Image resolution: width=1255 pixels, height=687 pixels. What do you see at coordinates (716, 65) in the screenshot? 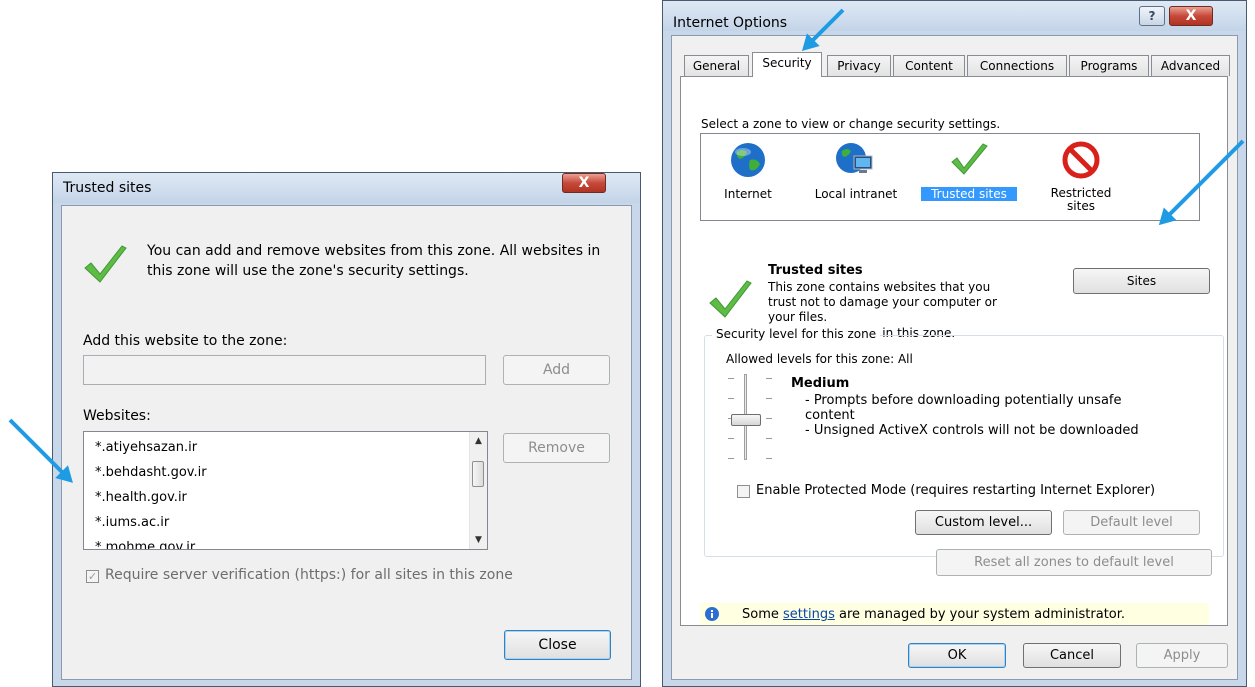
I see `tab-general: General` at bounding box center [716, 65].